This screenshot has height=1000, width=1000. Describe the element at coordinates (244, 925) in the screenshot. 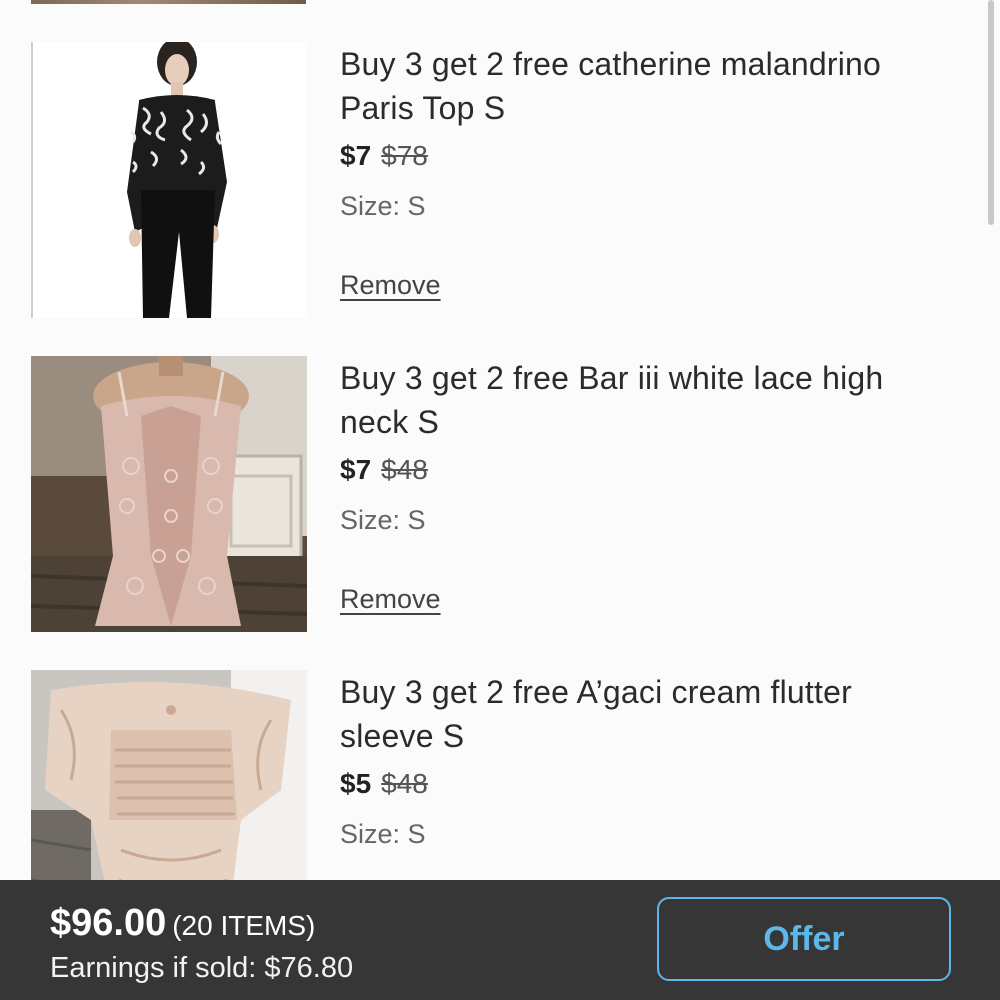

I see `item-count: (20 ITEMS)` at that location.